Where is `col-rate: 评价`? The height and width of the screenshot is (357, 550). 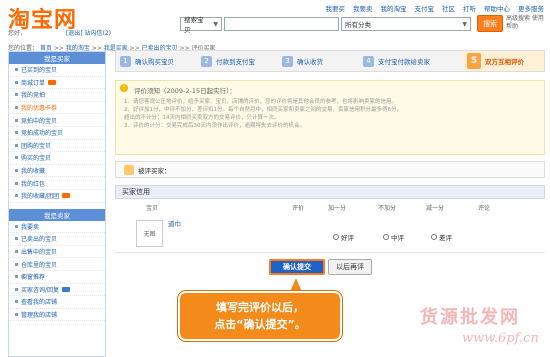 col-rate: 评价 is located at coordinates (298, 208).